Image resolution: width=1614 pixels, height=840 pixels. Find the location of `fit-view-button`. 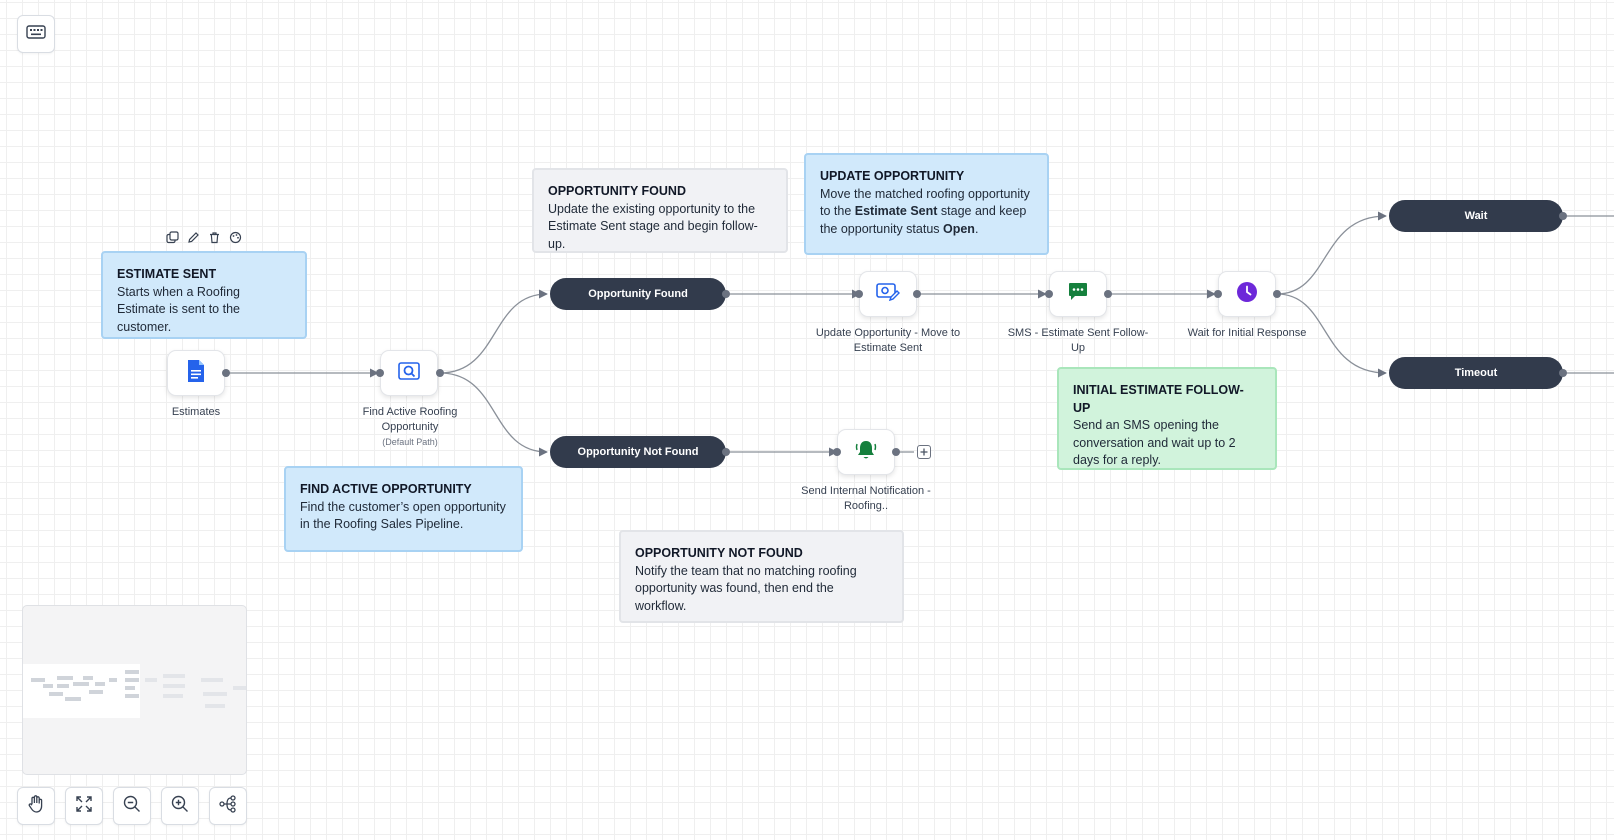

fit-view-button is located at coordinates (84, 806).